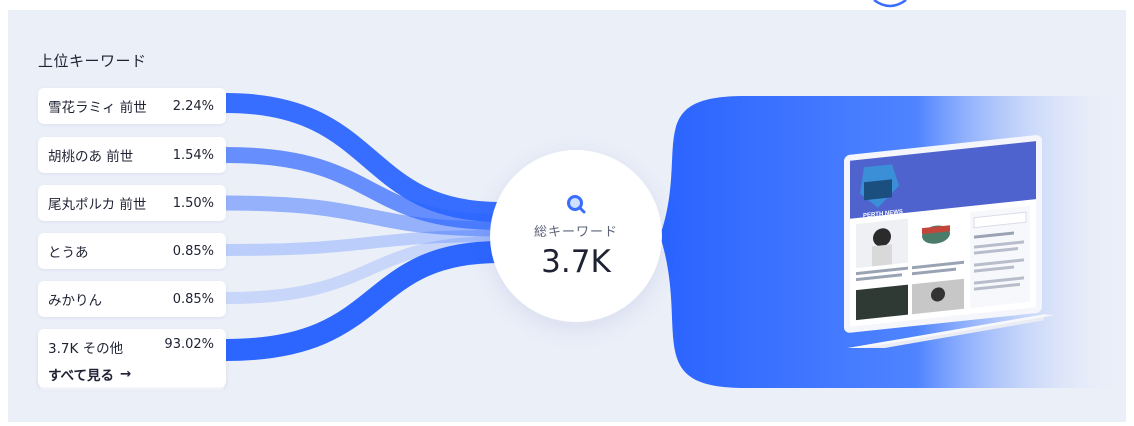 This screenshot has width=1134, height=426. I want to click on total-keywords-circle: 総キーワード 3.7K, so click(576, 236).